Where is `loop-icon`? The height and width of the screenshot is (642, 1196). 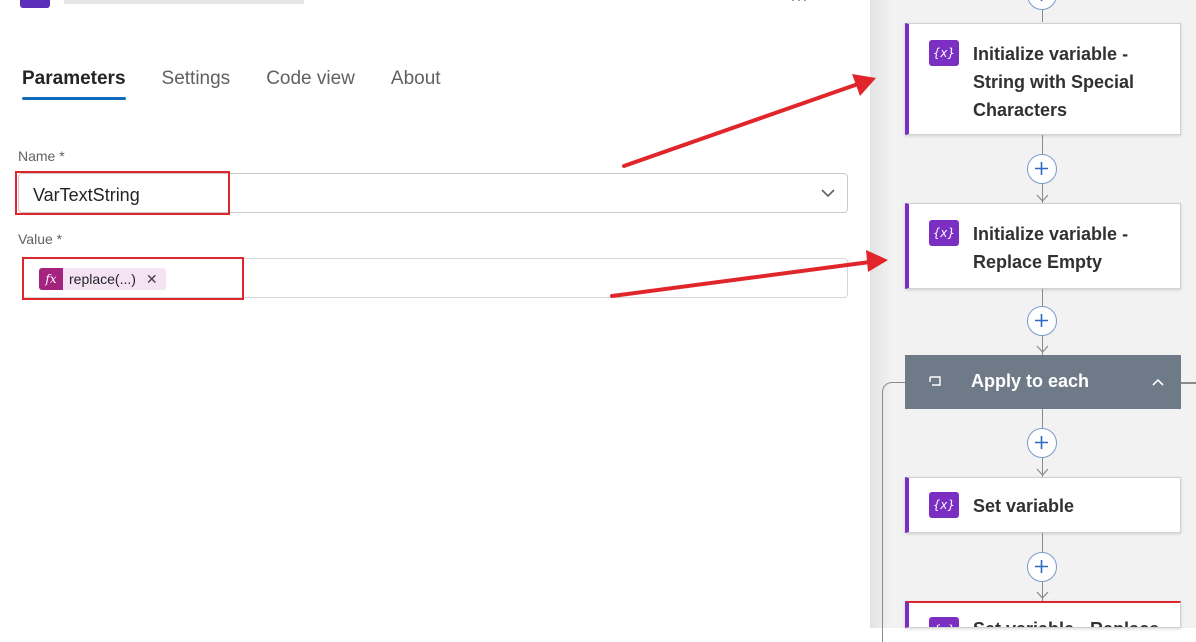 loop-icon is located at coordinates (935, 381).